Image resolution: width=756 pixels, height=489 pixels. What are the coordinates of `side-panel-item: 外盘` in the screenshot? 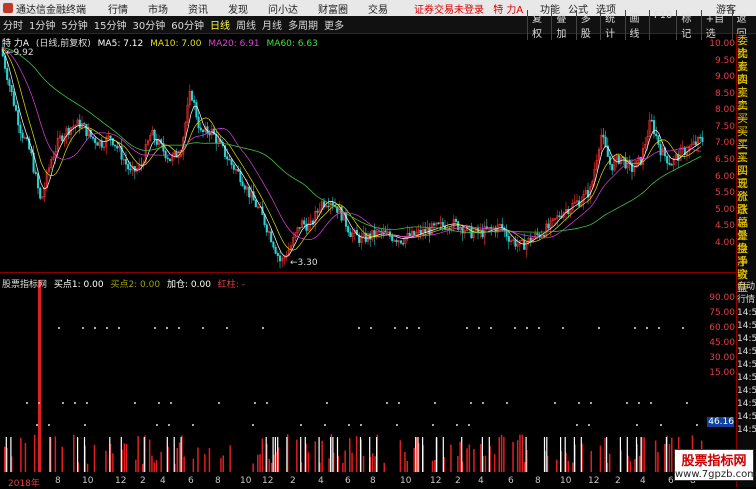 It's located at (746, 242).